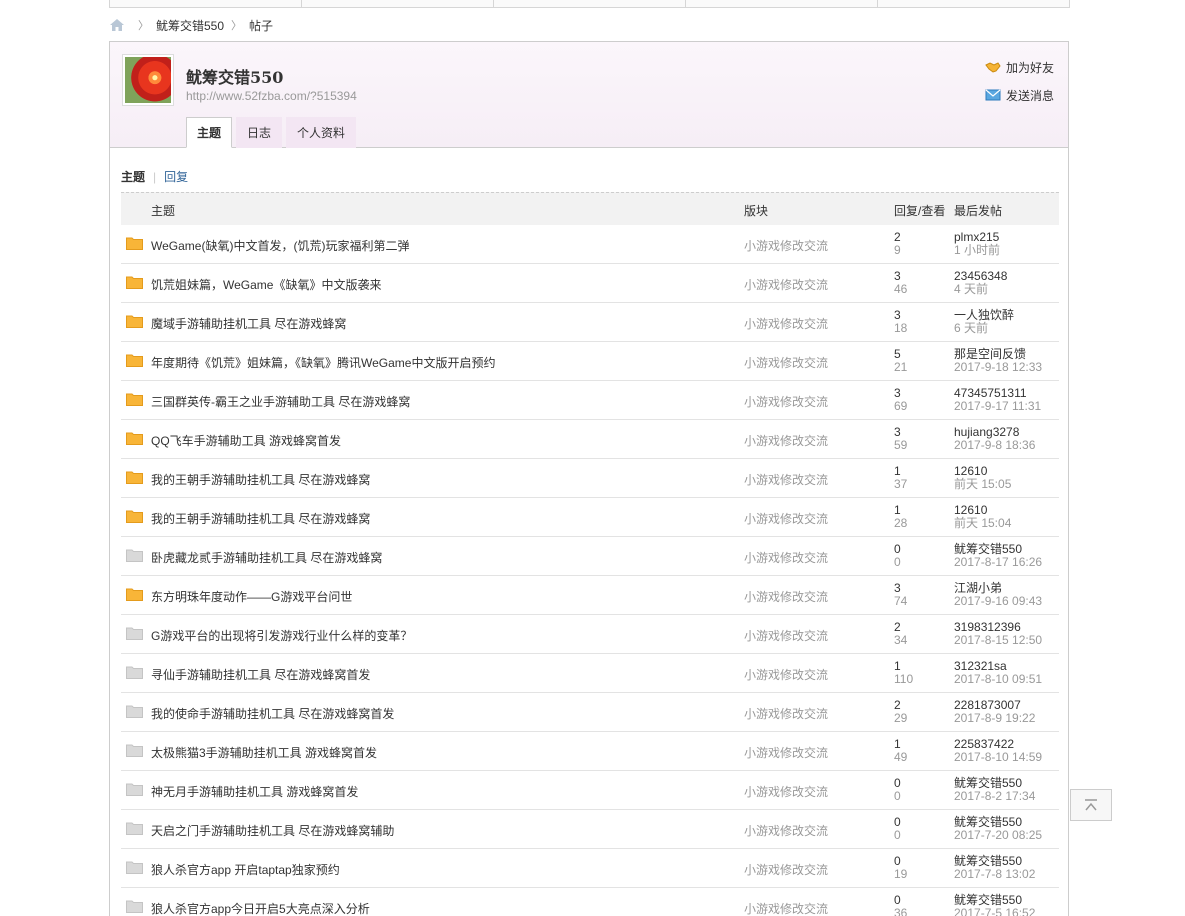 This screenshot has height=916, width=1185. Describe the element at coordinates (994, 911) in the screenshot. I see `last-post-time: 2017-7-5 16:52` at that location.